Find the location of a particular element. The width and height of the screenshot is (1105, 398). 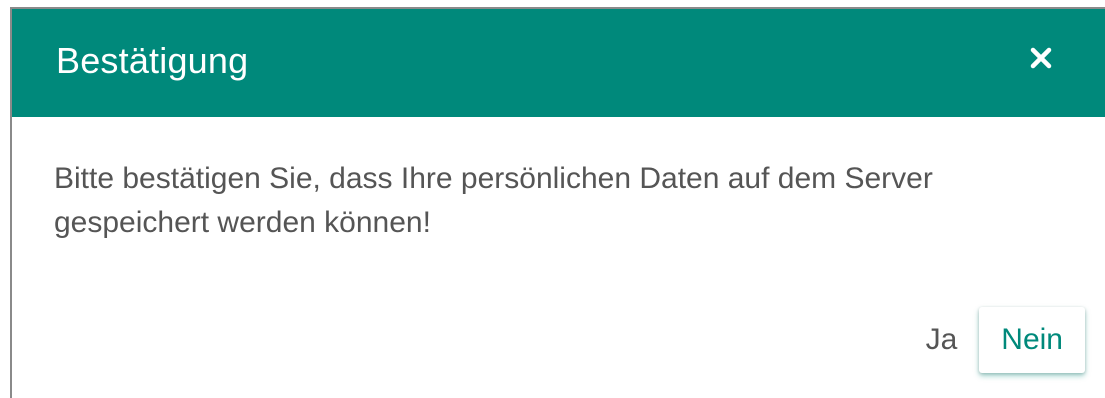

dialog-actions: Ja Nein is located at coordinates (1001, 340).